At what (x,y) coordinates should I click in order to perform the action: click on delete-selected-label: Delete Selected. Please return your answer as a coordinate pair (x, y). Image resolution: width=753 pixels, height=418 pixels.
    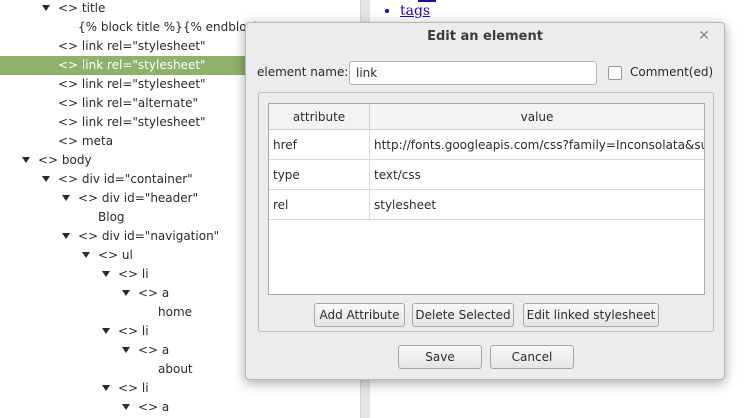
    Looking at the image, I should click on (463, 315).